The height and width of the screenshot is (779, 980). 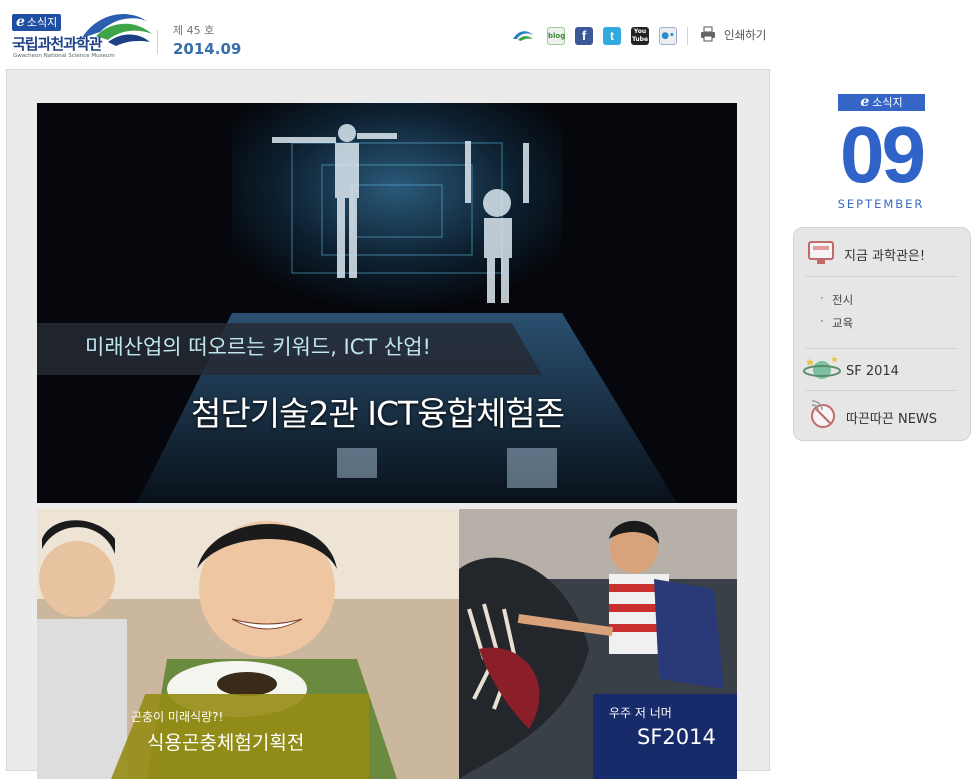 What do you see at coordinates (248, 644) in the screenshot?
I see `card-edible-insects: 곤충이 미래식량?! 식용곤충체험기획전` at bounding box center [248, 644].